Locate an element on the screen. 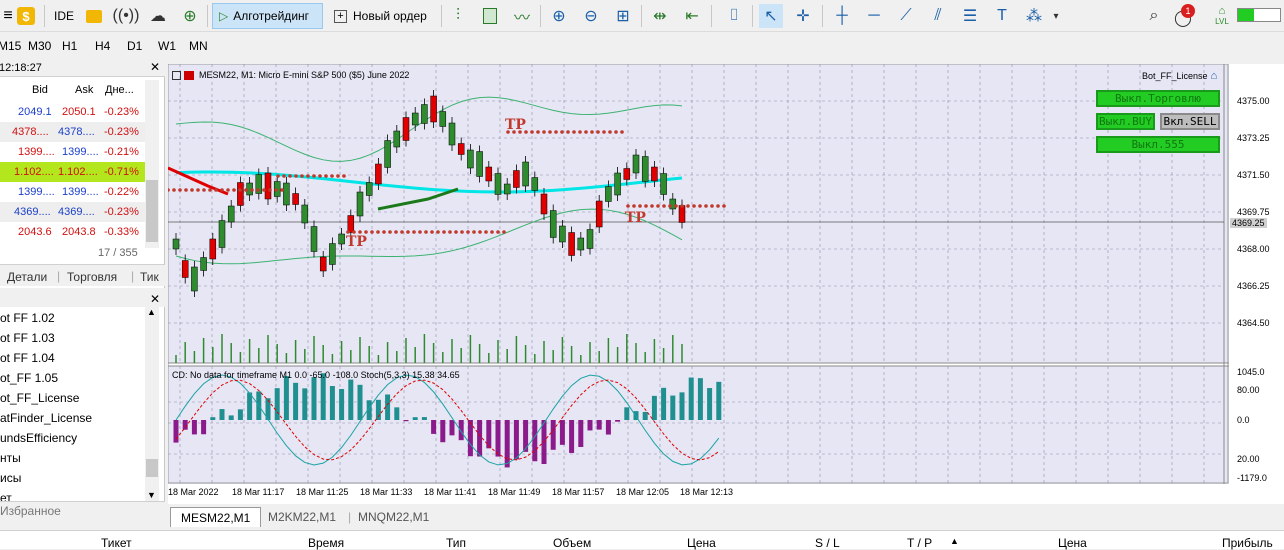  ide-button: IDE is located at coordinates (64, 16).